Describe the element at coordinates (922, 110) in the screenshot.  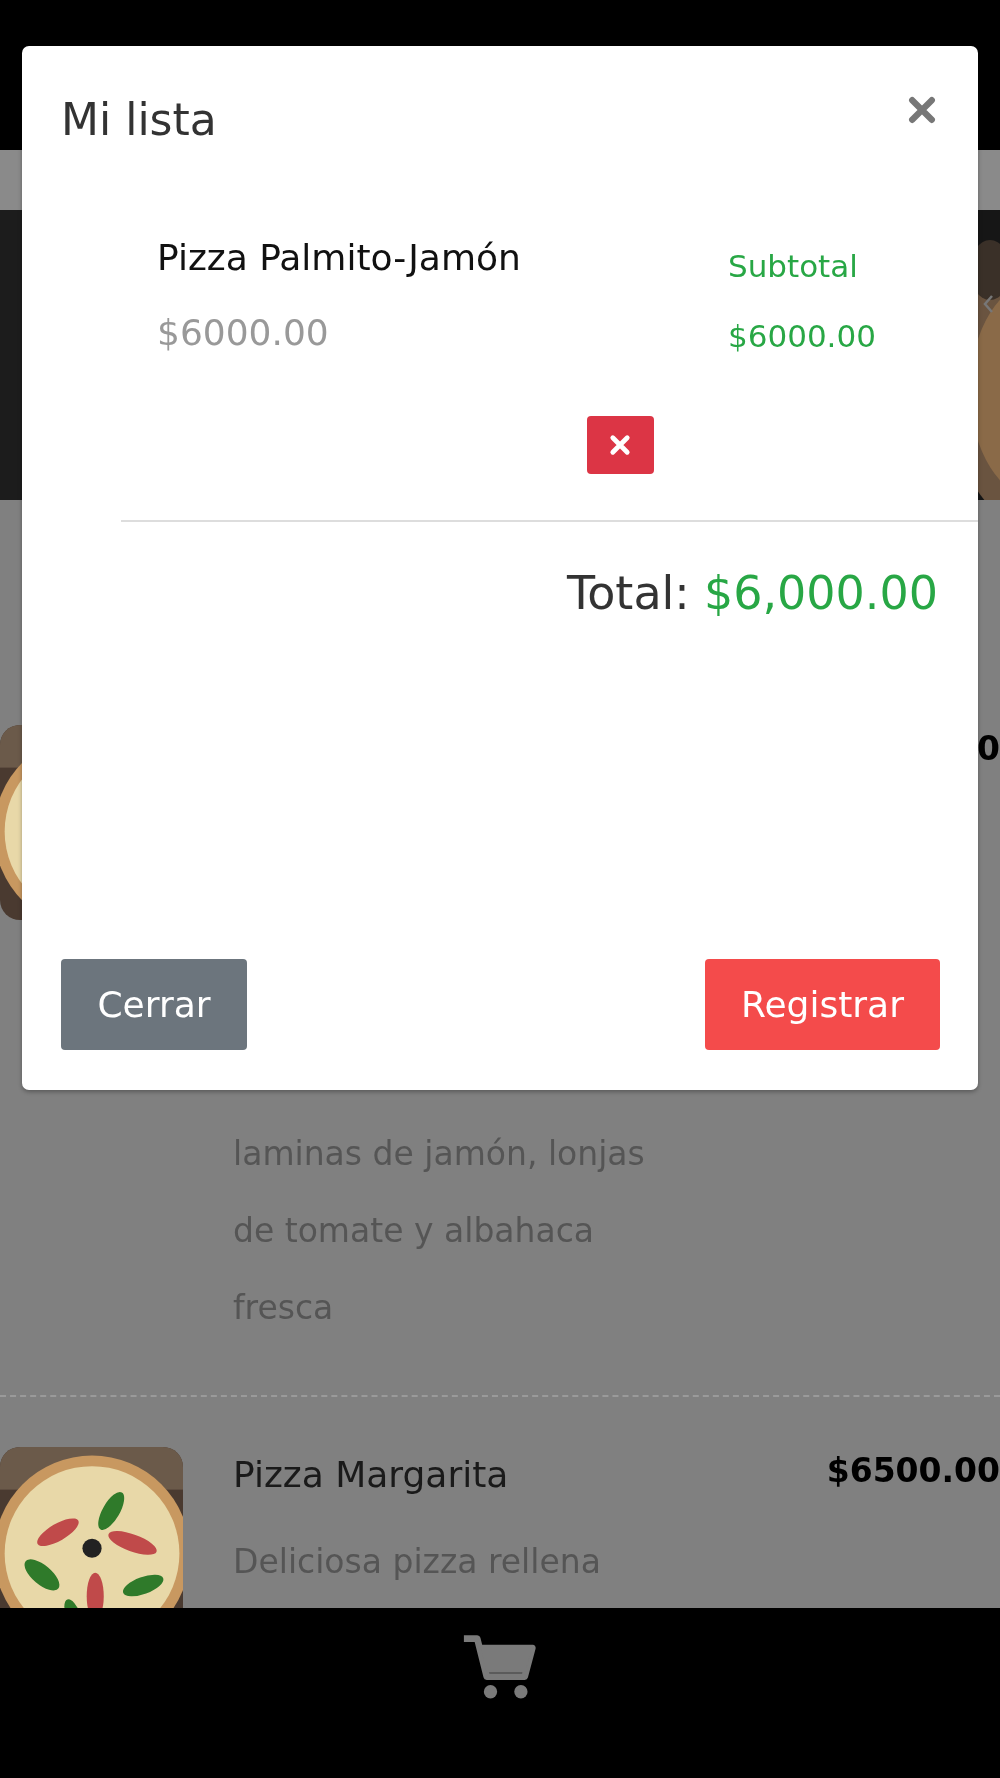
I see `close-icon` at that location.